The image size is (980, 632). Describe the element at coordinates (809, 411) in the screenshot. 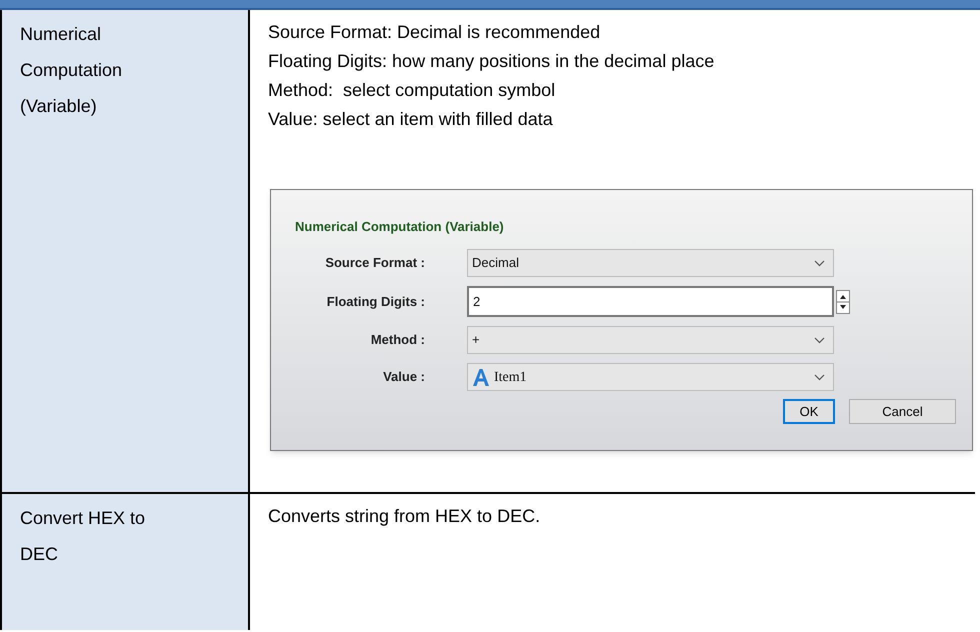

I see `dialog-button: OK` at that location.